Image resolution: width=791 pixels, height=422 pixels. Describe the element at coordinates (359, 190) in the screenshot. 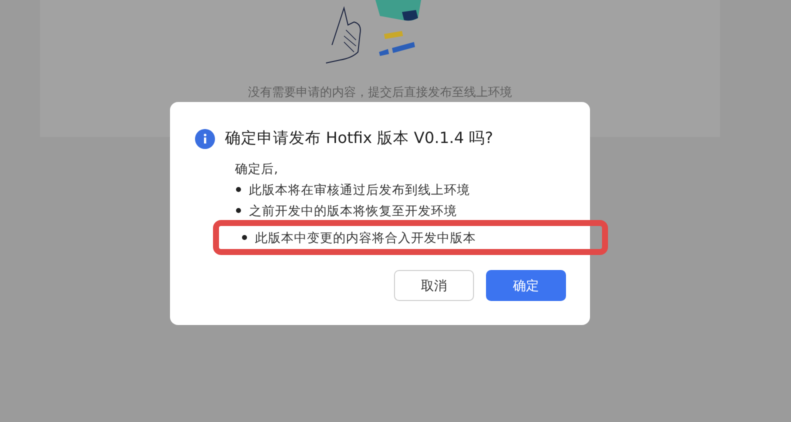

I see `list-item-text: 此版本将在审核通过后发布到线上环境` at that location.